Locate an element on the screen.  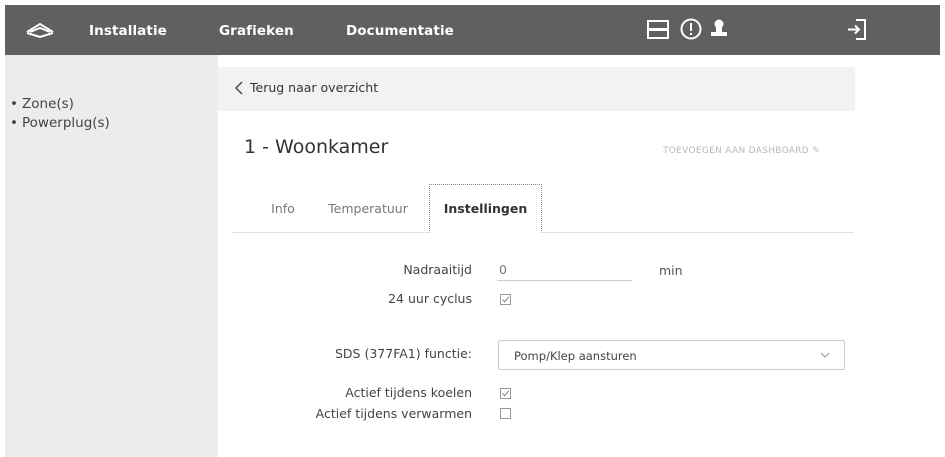
cyclus-label: 24 uur cyclus is located at coordinates (430, 298).